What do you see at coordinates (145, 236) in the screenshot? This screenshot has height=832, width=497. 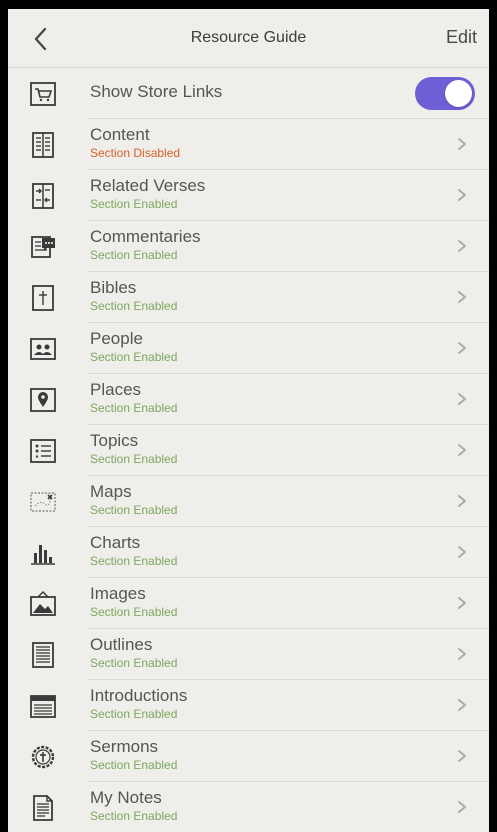 I see `section-label: Commentaries` at bounding box center [145, 236].